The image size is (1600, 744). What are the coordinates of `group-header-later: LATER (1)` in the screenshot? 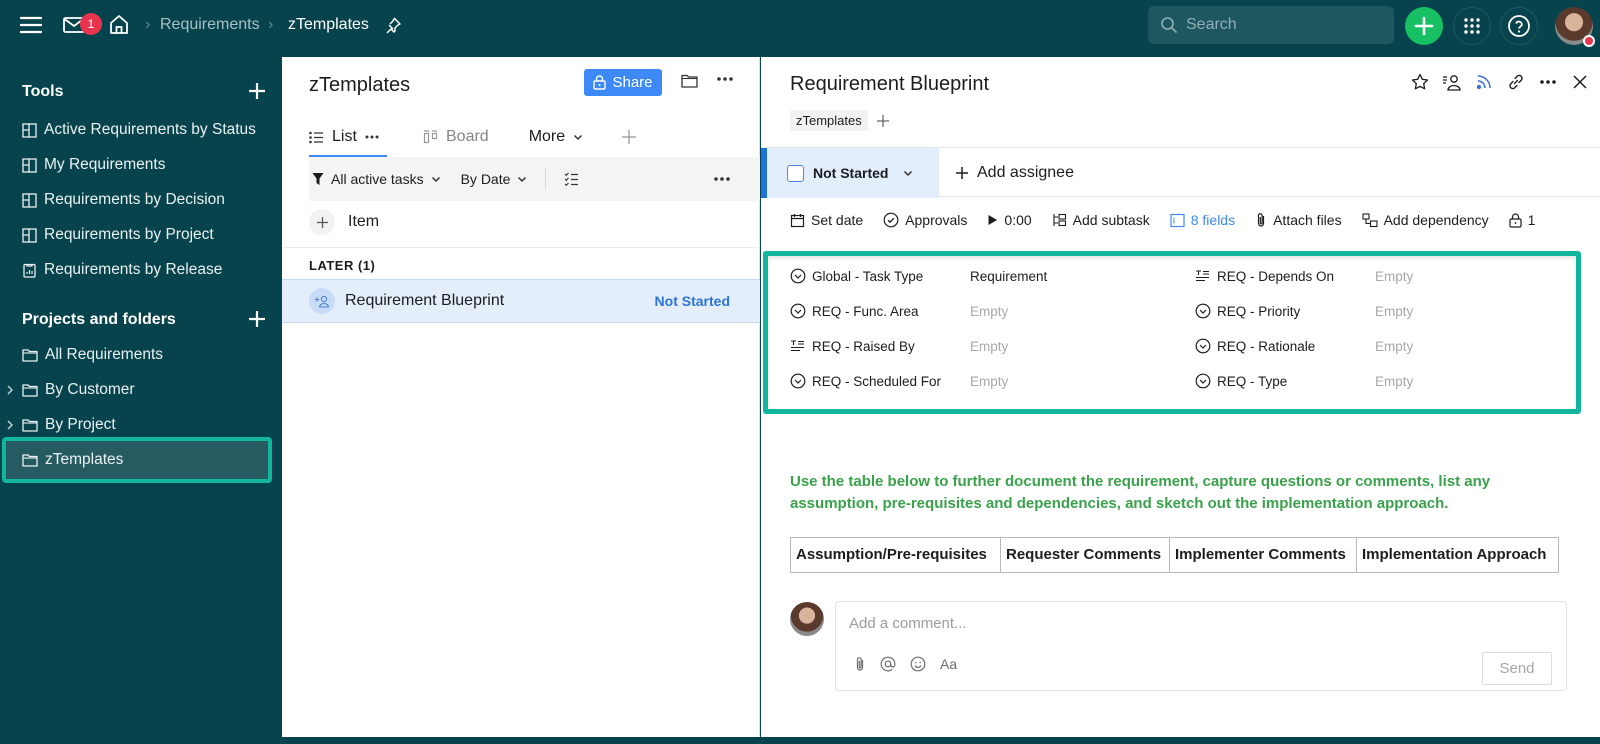 It's located at (342, 265).